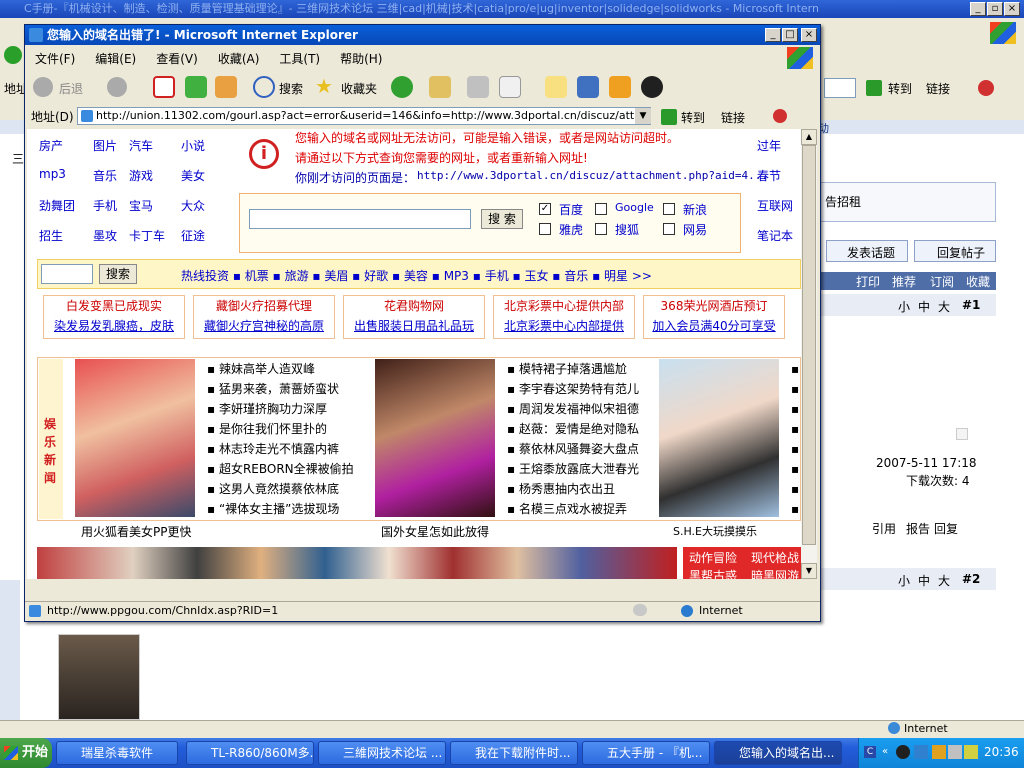  What do you see at coordinates (620, 87) in the screenshot?
I see `media-icon` at bounding box center [620, 87].